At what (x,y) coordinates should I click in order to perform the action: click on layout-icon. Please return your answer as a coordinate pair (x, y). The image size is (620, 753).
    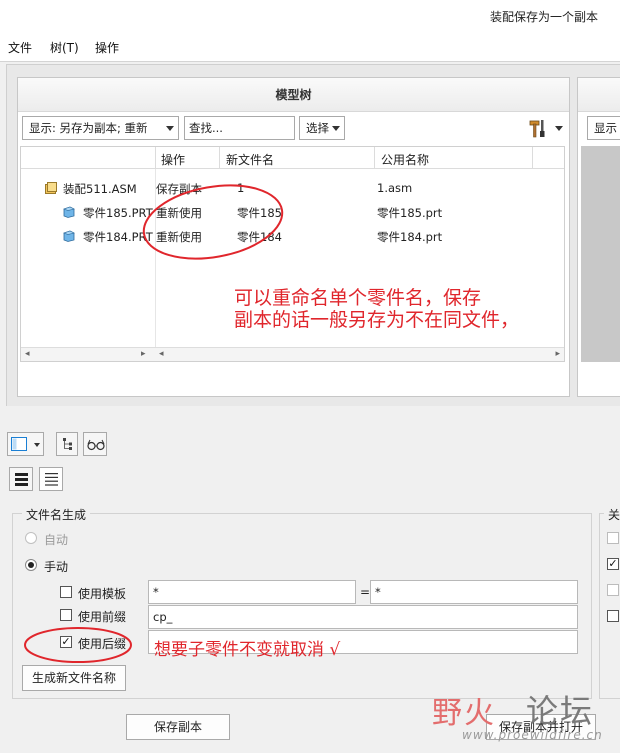
    Looking at the image, I should click on (19, 444).